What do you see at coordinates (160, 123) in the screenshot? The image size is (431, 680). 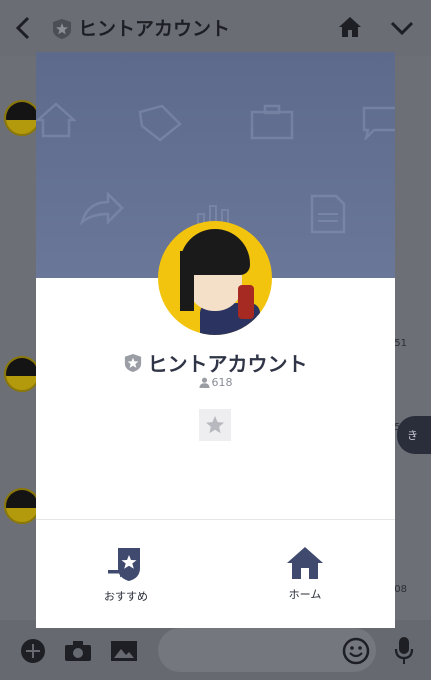 I see `decor-tag-icon` at bounding box center [160, 123].